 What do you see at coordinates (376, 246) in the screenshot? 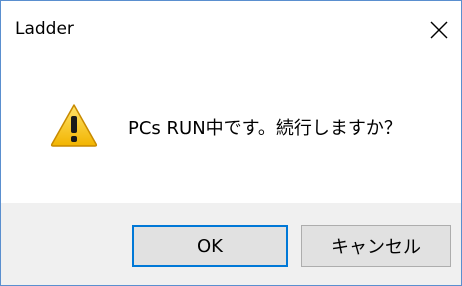
I see `cancel-button: キャンセル` at bounding box center [376, 246].